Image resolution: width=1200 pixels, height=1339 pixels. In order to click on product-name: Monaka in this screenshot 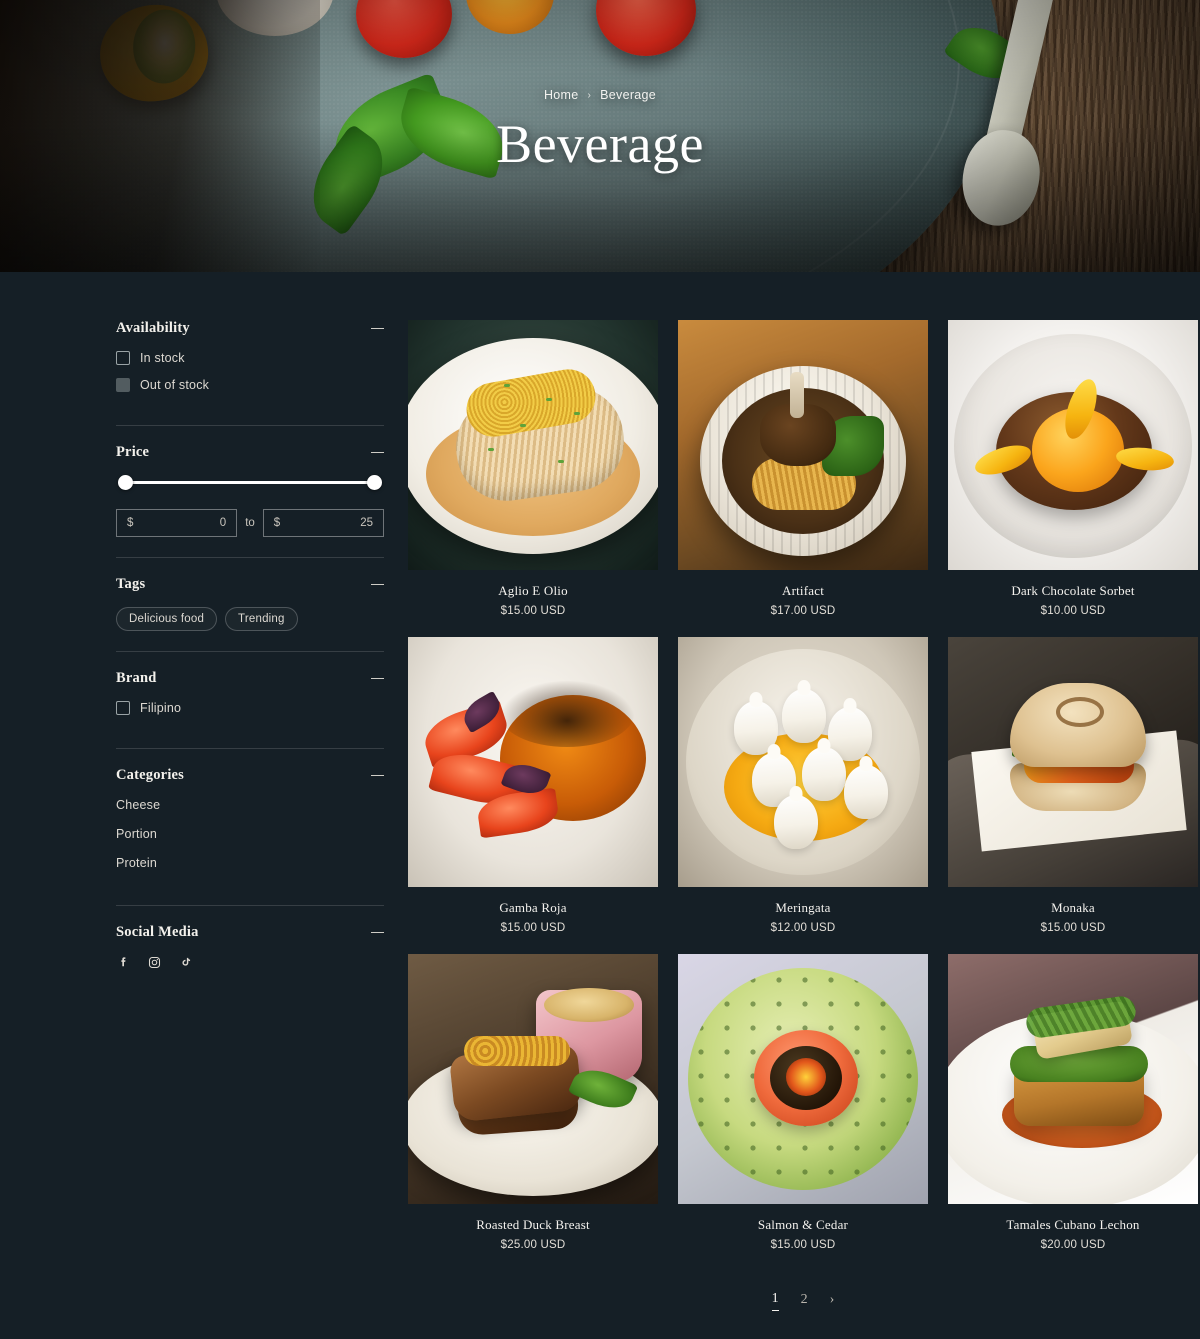, I will do `click(1073, 907)`.